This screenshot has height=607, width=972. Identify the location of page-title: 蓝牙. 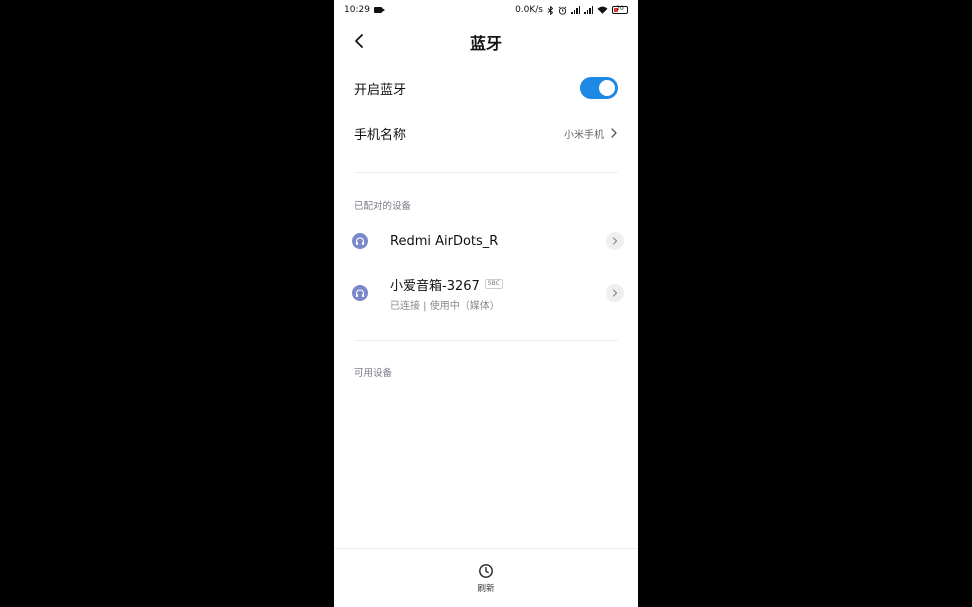
(485, 43).